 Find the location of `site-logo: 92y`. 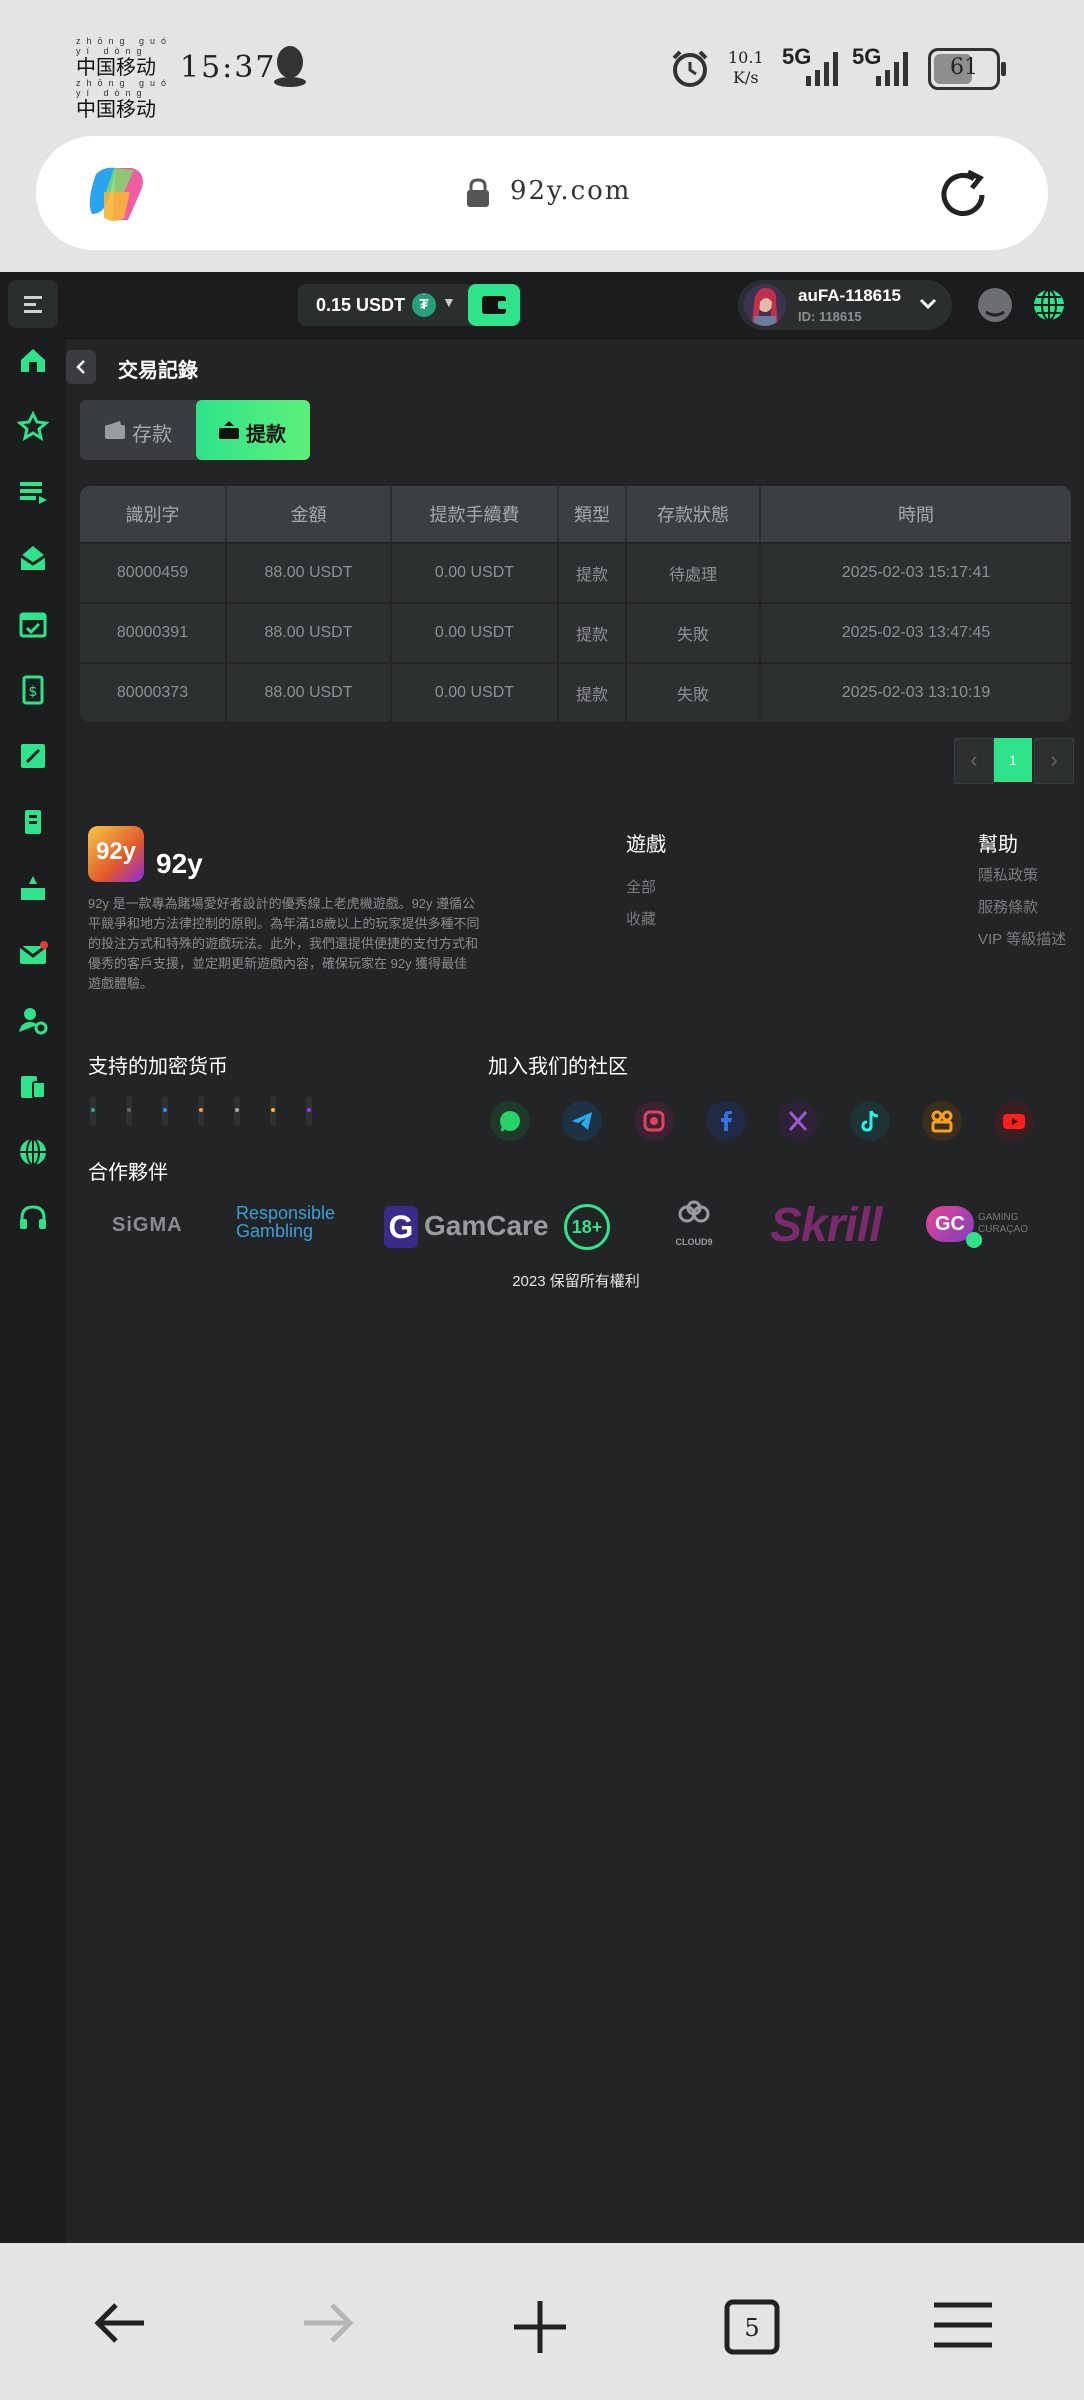

site-logo: 92y is located at coordinates (116, 854).